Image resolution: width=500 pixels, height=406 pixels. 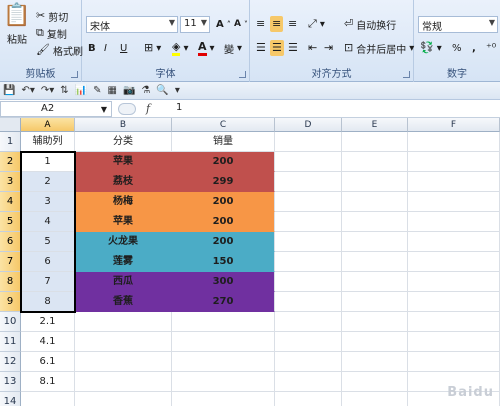 I want to click on increase-indent-button: ⇥, so click(x=328, y=48).